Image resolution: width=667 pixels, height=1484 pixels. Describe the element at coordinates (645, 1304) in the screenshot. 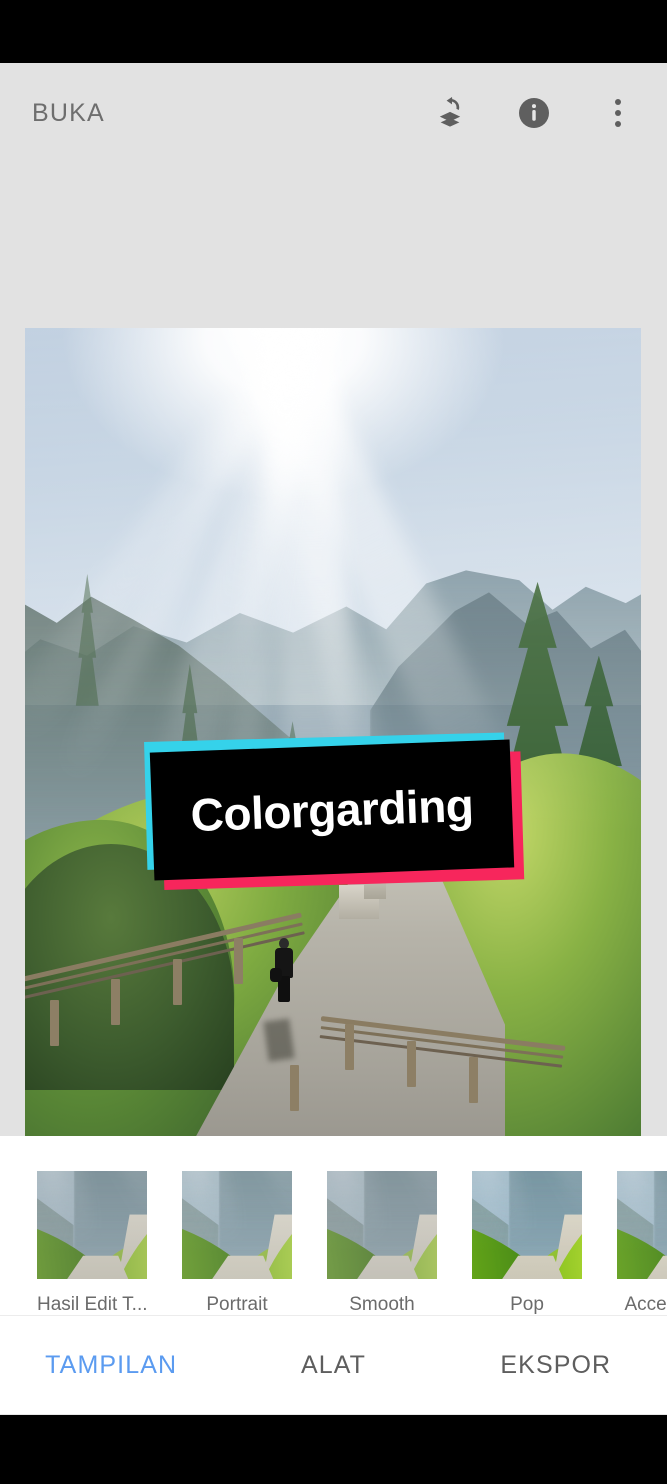

I see `filter-label: Accentuate` at that location.